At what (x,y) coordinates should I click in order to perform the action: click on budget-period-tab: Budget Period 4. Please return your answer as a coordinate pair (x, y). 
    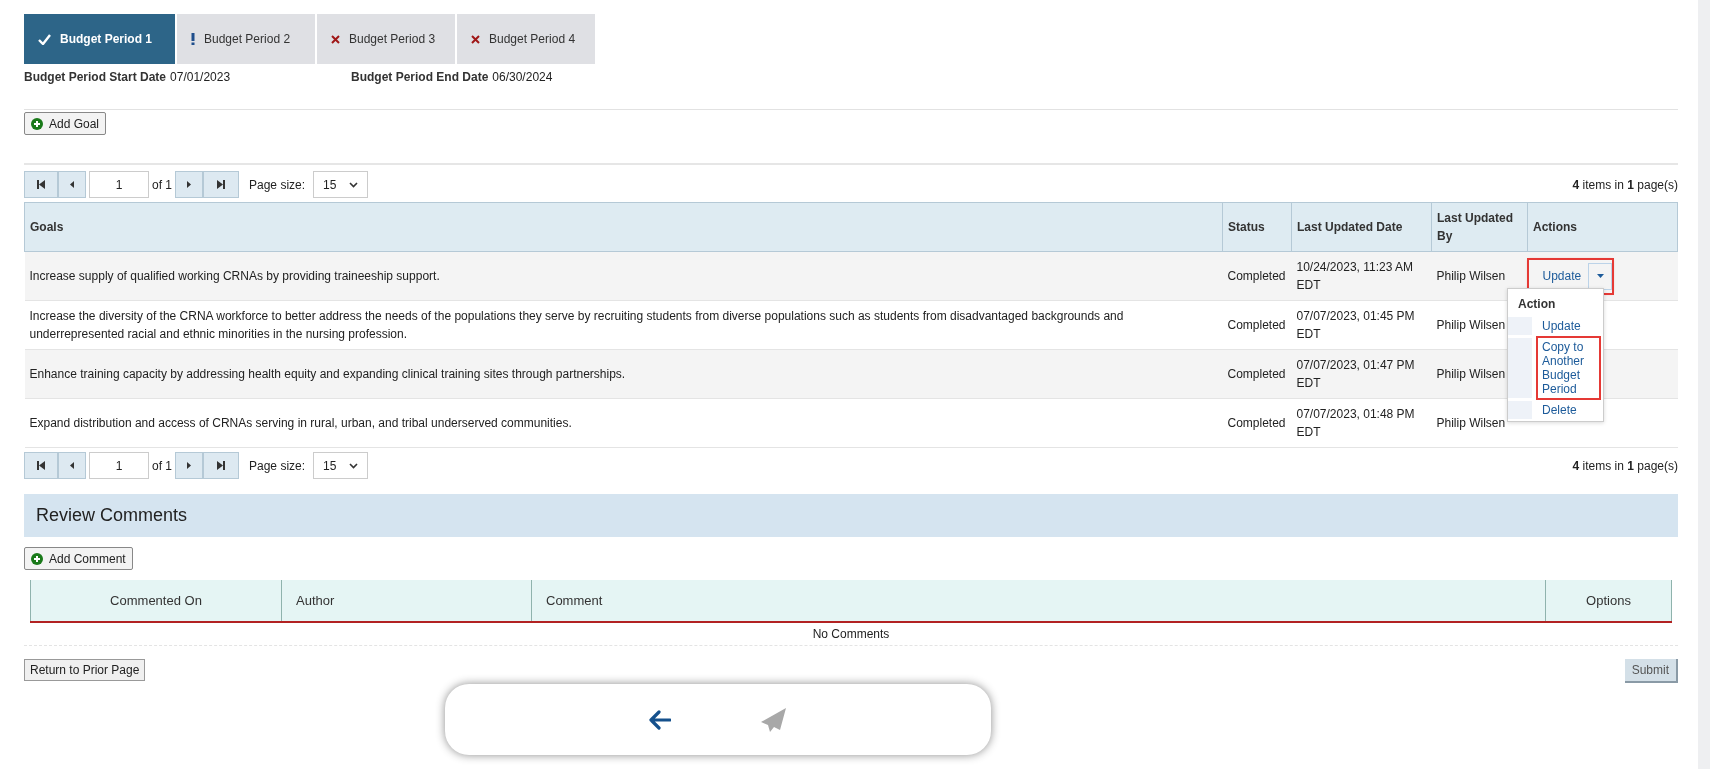
    Looking at the image, I should click on (526, 39).